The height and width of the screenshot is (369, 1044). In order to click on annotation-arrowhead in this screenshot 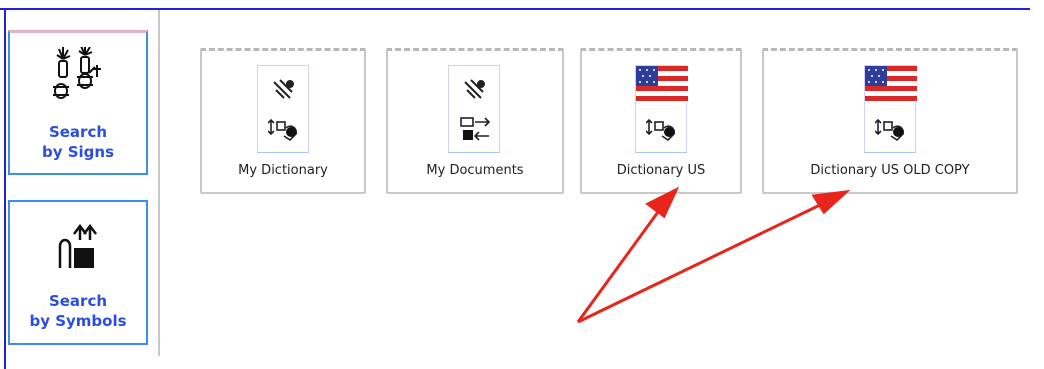, I will do `click(831, 202)`.